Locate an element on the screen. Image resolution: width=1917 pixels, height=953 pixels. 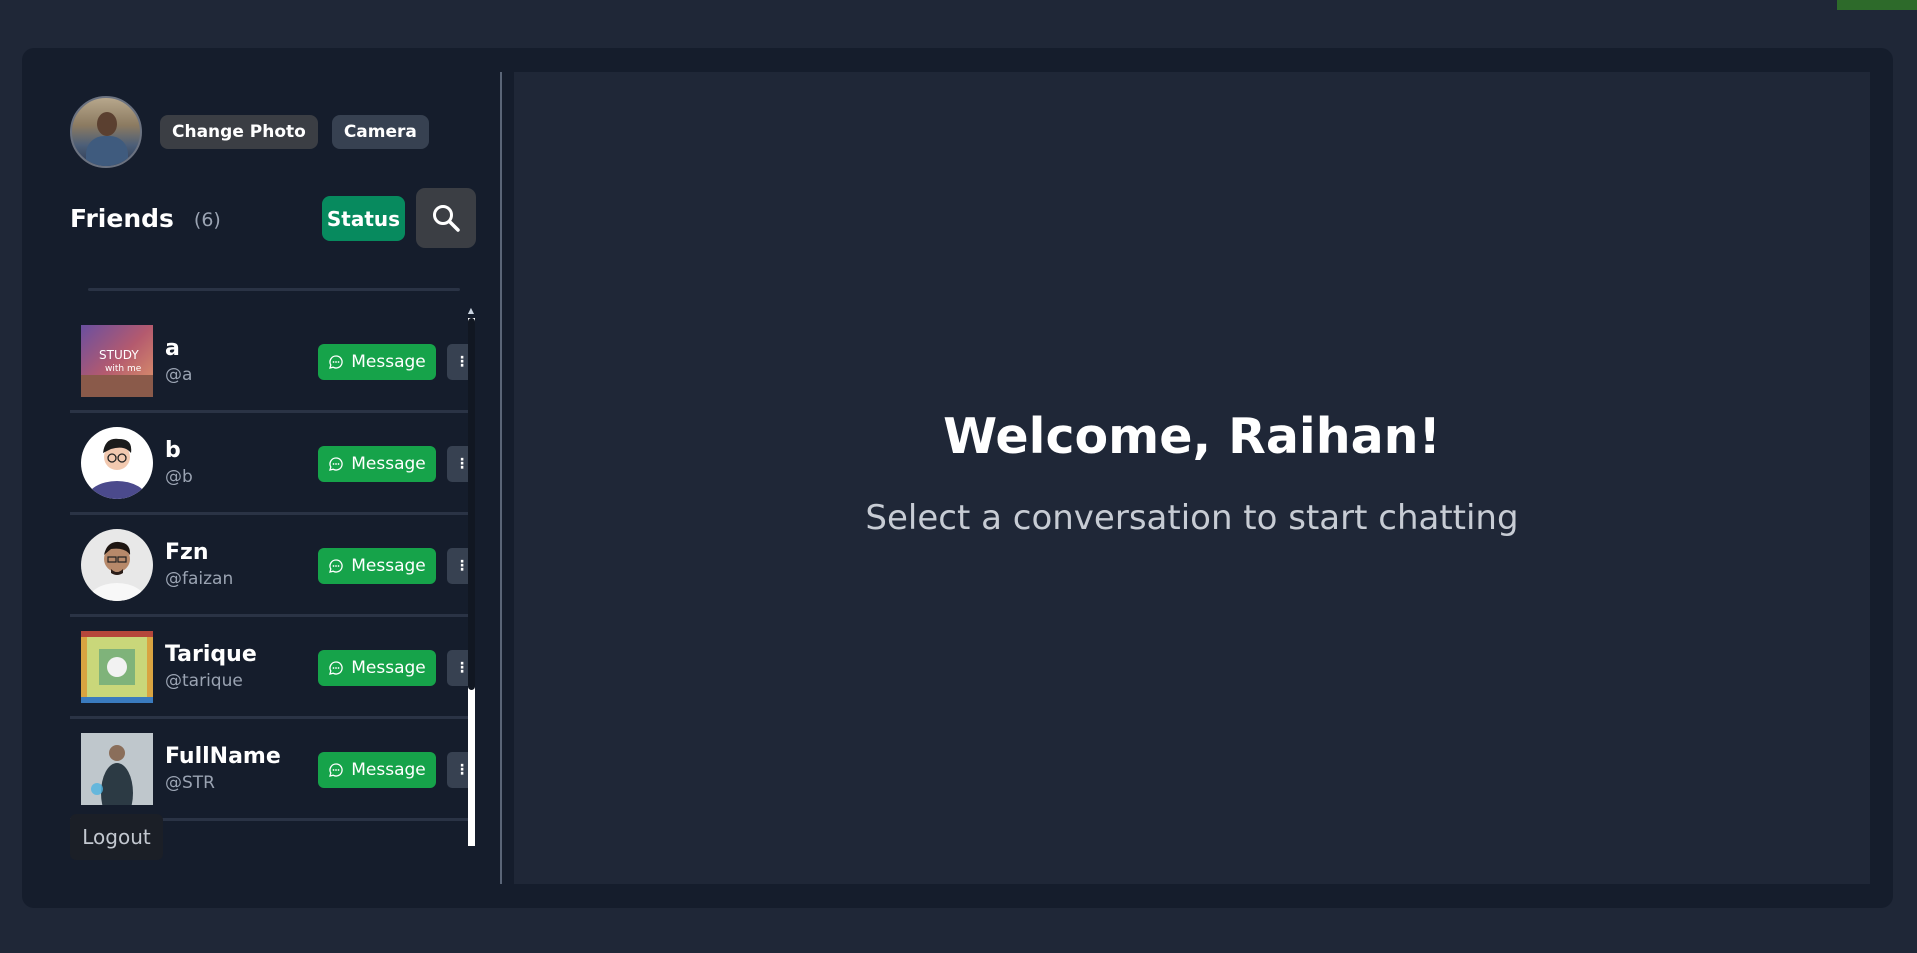
search-button is located at coordinates (446, 218).